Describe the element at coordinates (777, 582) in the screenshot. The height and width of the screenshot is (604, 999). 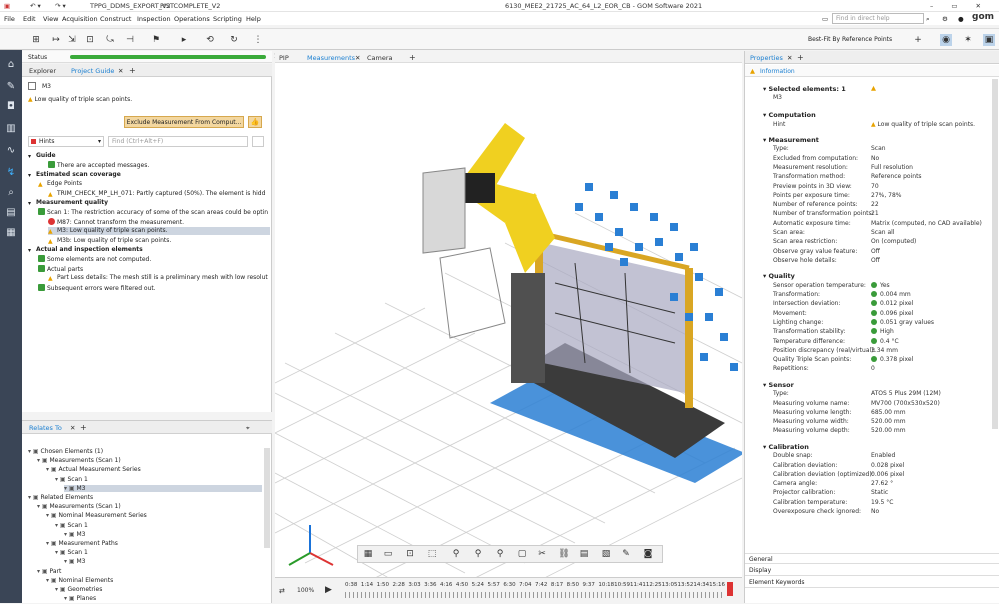
I see `section-element-keywords: Element Keywords` at that location.